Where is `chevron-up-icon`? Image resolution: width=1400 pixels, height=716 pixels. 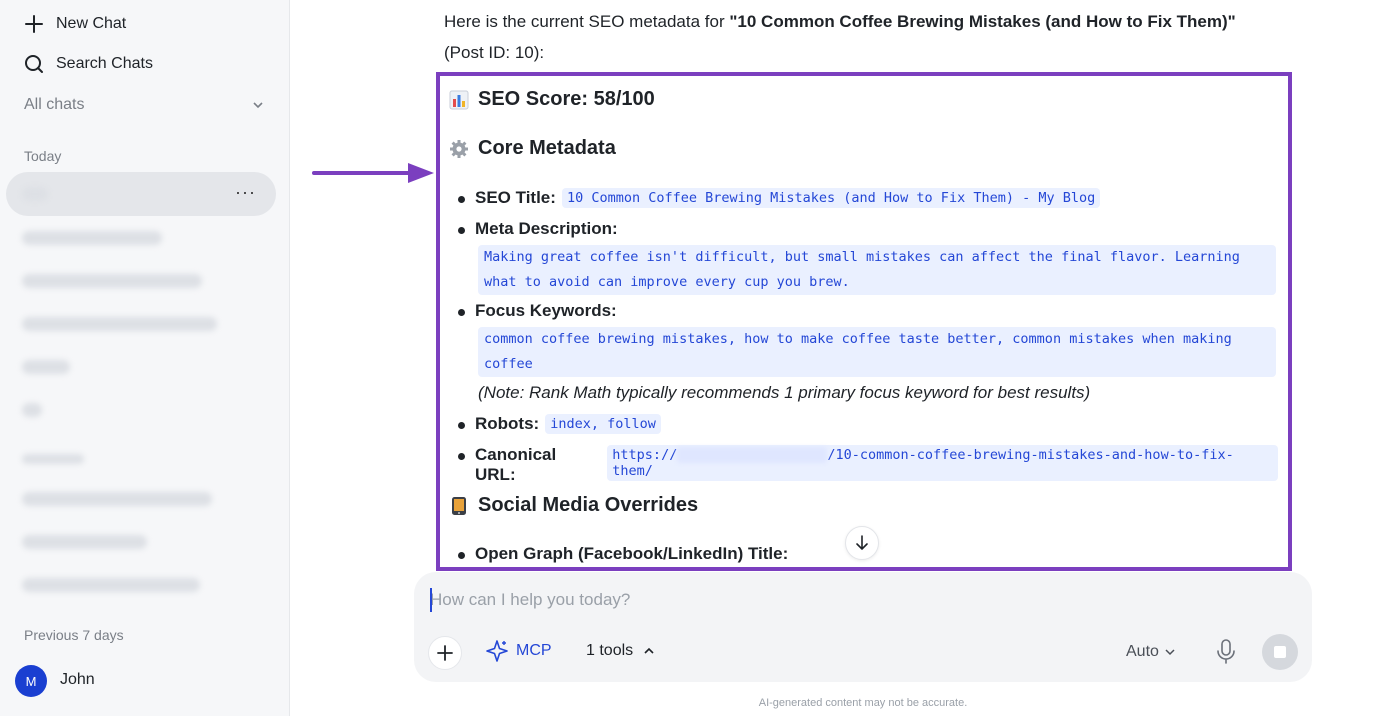 chevron-up-icon is located at coordinates (649, 650).